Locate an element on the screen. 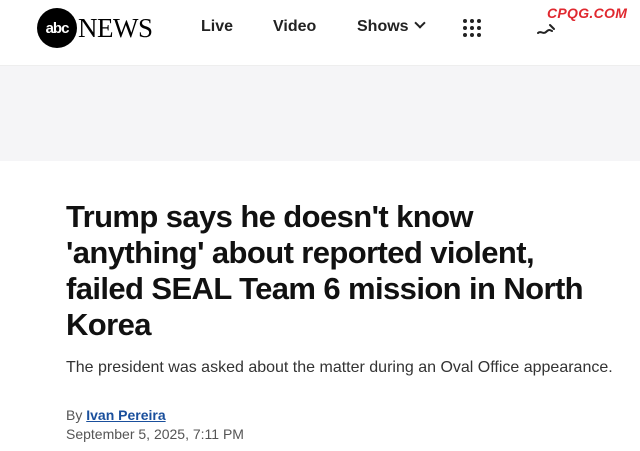 Image resolution: width=640 pixels, height=451 pixels. nav-video: Video is located at coordinates (294, 27).